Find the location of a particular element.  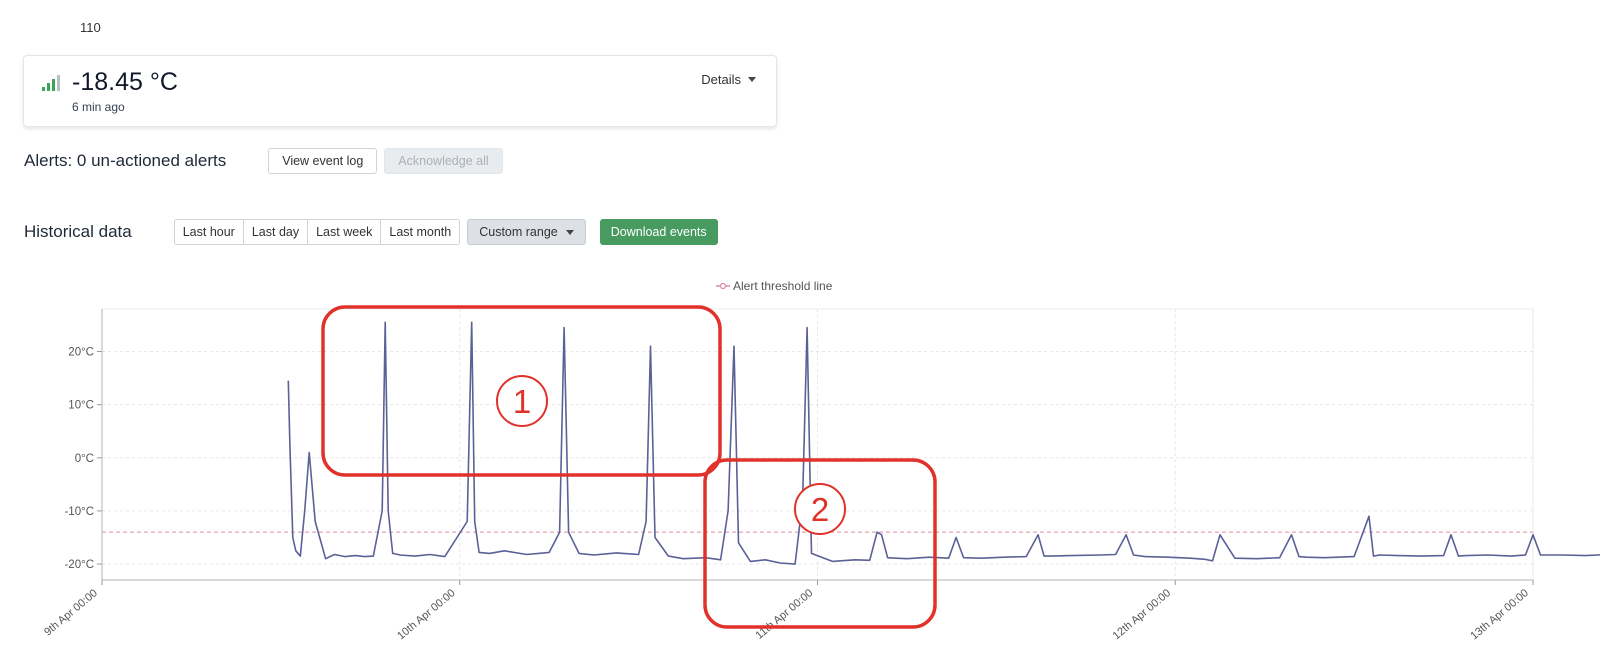

range-button-group: Last hour Last day Last week Last month is located at coordinates (317, 232).